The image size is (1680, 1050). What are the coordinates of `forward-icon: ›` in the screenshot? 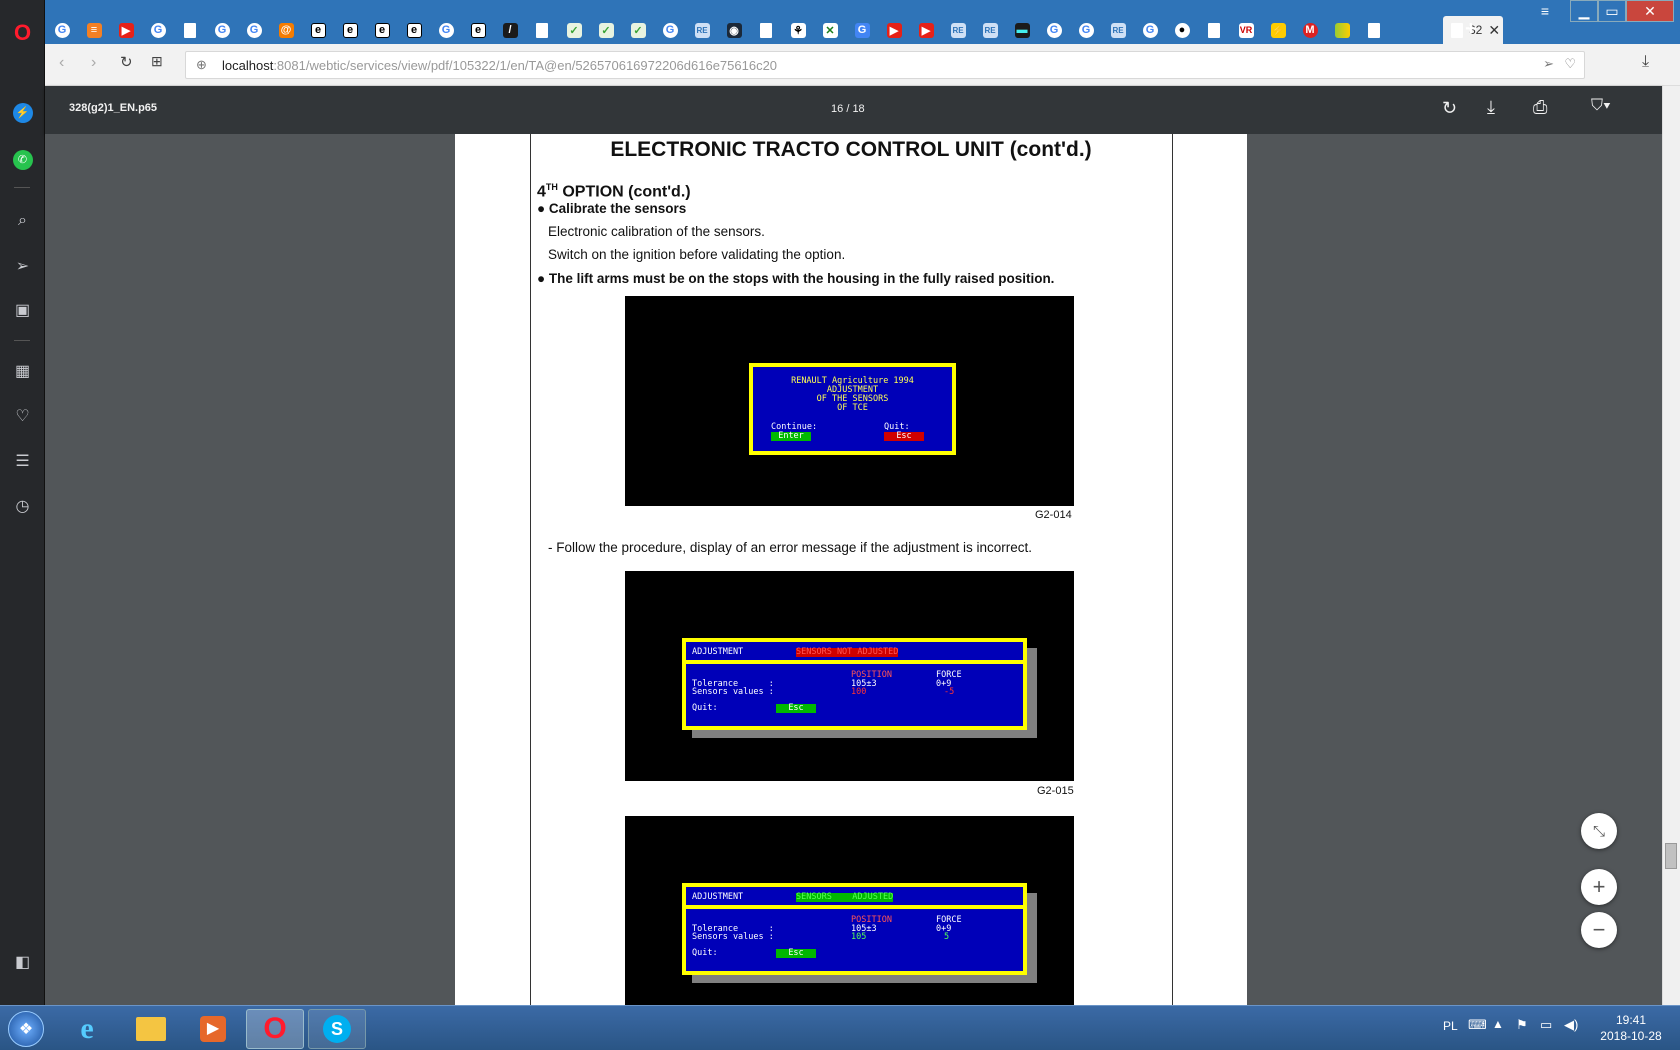 It's located at (93, 63).